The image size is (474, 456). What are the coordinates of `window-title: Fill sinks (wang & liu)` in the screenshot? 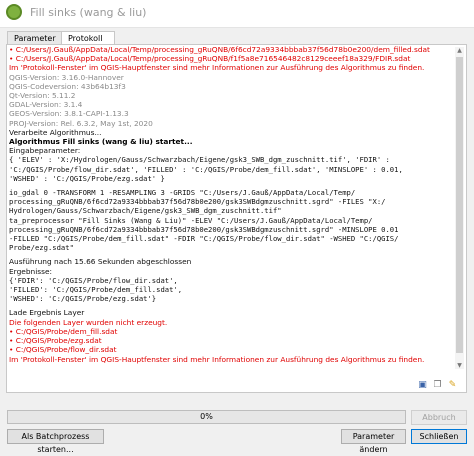 It's located at (88, 12).